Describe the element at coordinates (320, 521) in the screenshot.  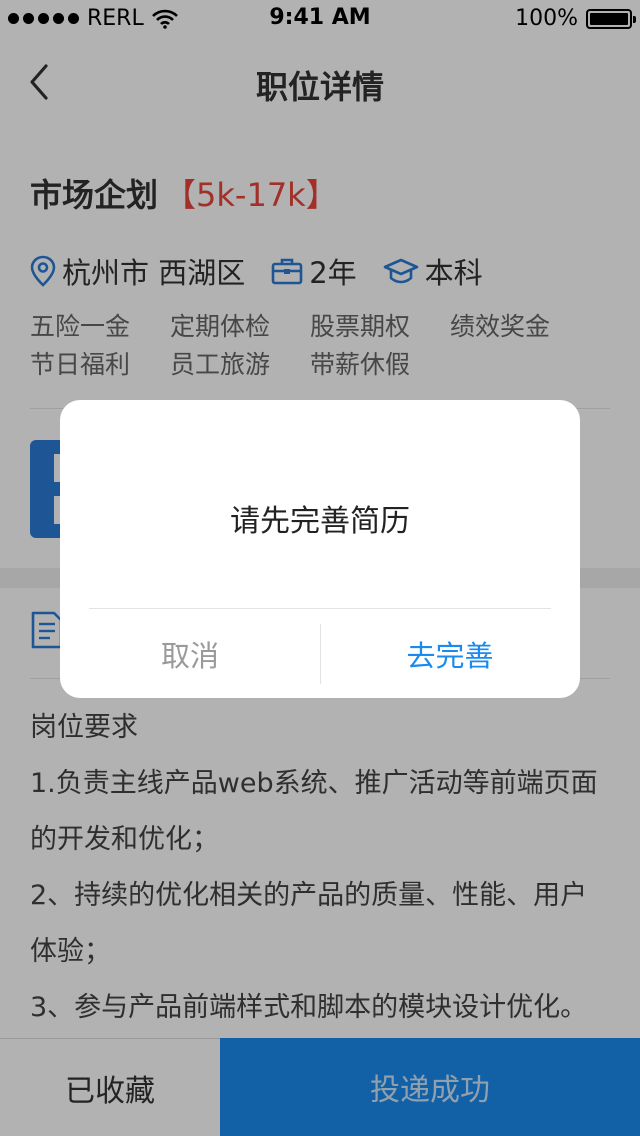
I see `dialog-message: 请先完善简历` at that location.